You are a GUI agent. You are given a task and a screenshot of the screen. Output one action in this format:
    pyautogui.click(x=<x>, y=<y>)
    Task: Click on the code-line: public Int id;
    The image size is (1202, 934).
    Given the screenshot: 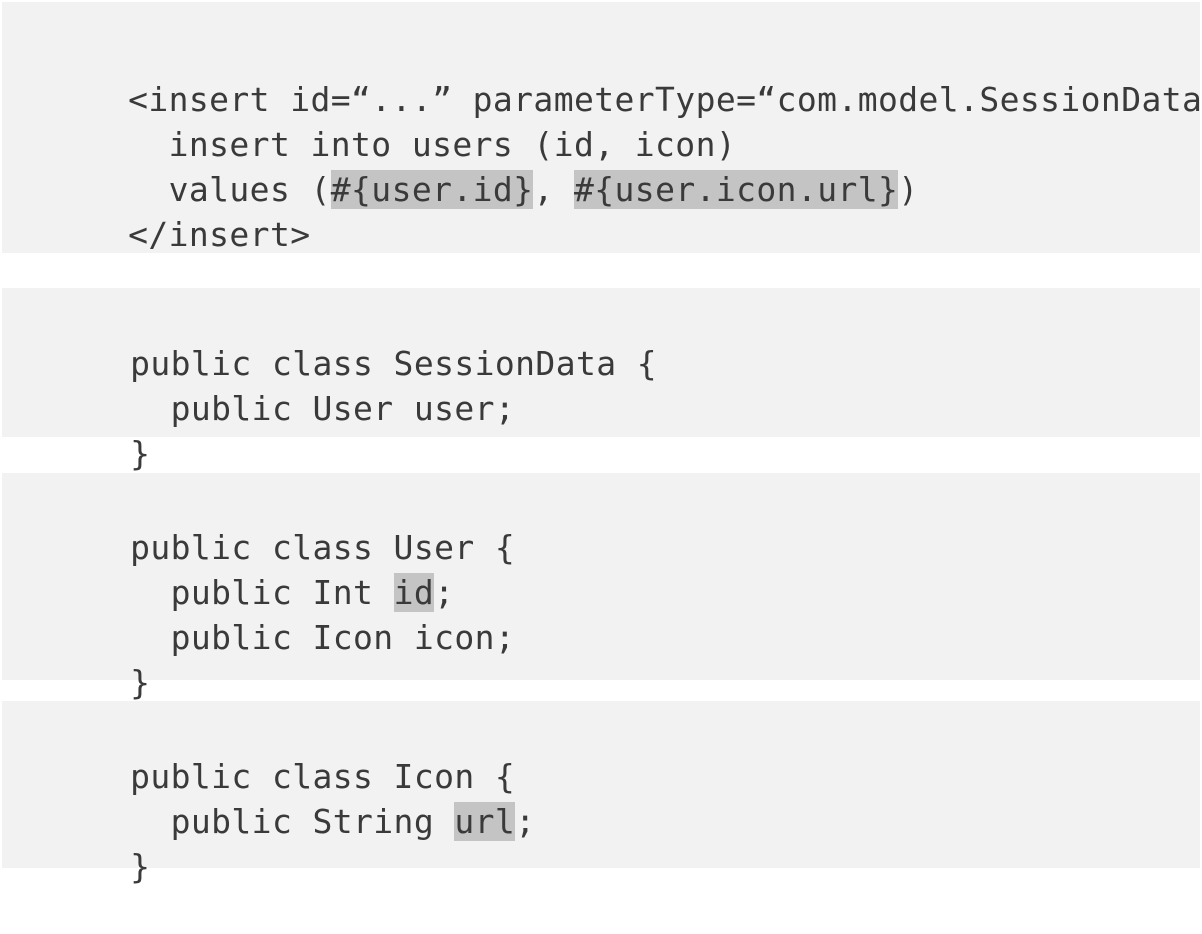 What is the action you would take?
    pyautogui.click(x=251, y=568)
    